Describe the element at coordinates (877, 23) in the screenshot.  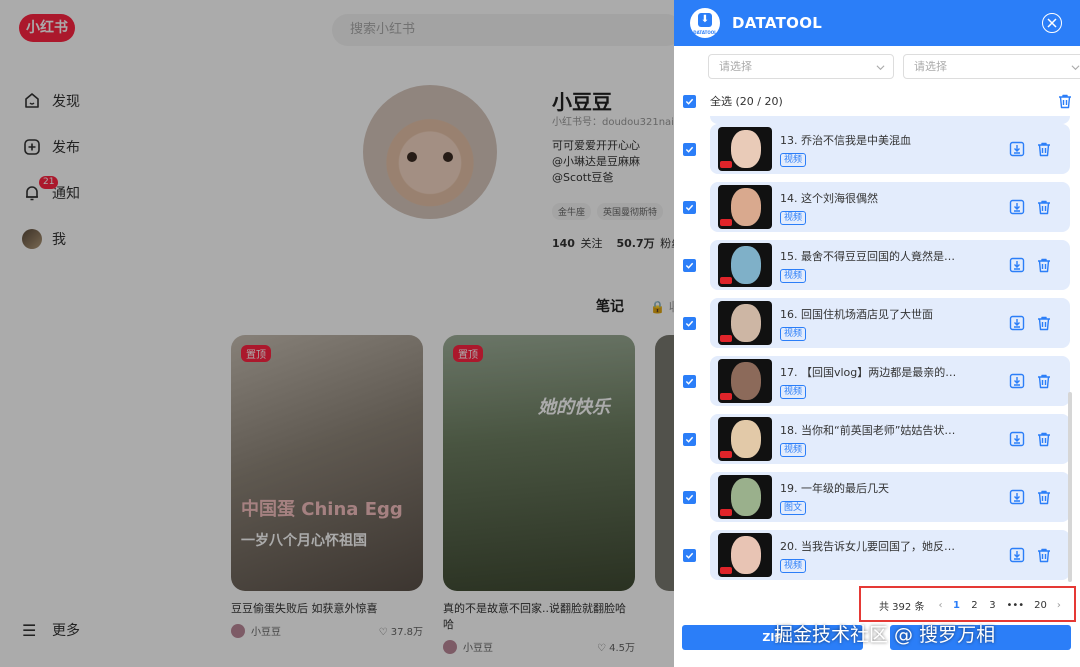
I see `panel-header: ⬇ DATATOOL DATATOOL` at that location.